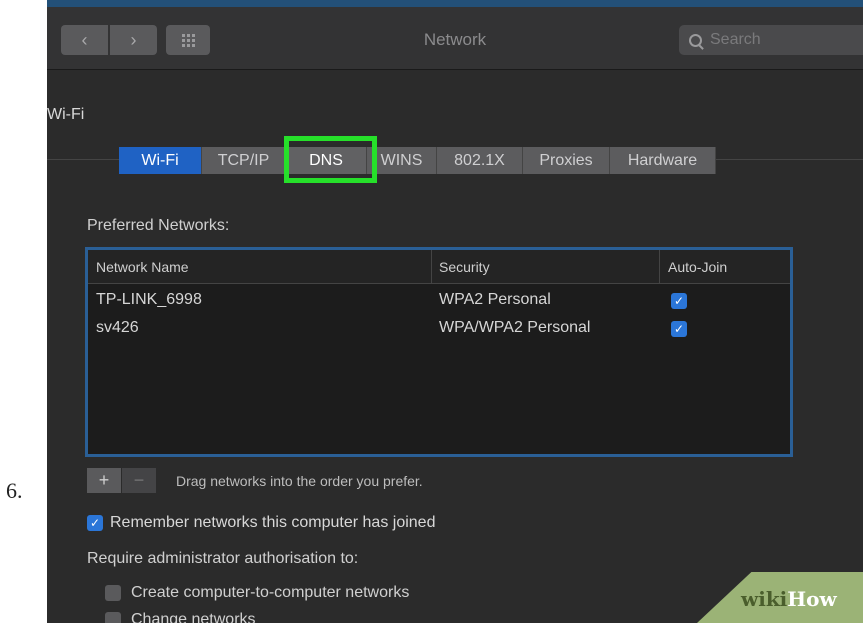 This screenshot has height=623, width=863. Describe the element at coordinates (697, 267) in the screenshot. I see `column-header-auto-join: Auto-Join` at that location.